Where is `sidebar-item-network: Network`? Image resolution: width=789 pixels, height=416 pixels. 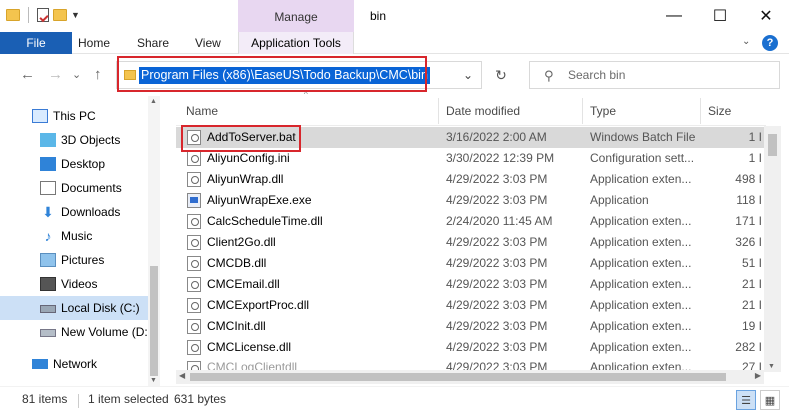
sidebar-item-network: Network is located at coordinates (74, 364).